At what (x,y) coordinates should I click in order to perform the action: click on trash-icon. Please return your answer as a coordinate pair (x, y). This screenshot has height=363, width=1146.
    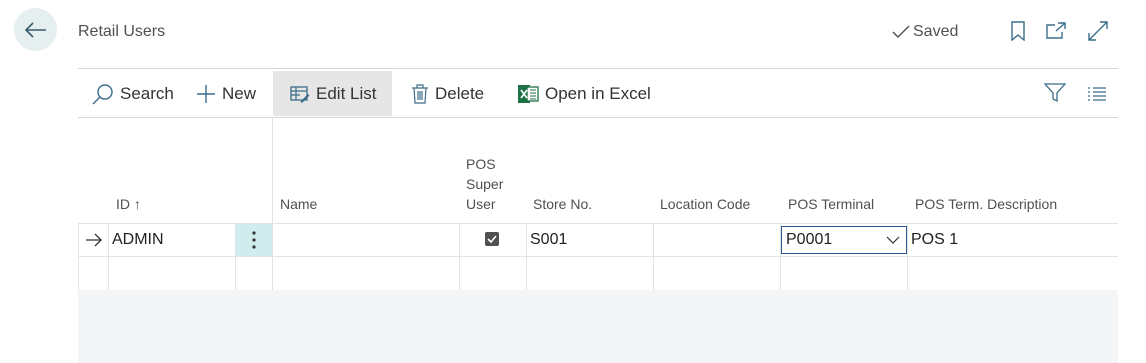
    Looking at the image, I should click on (420, 93).